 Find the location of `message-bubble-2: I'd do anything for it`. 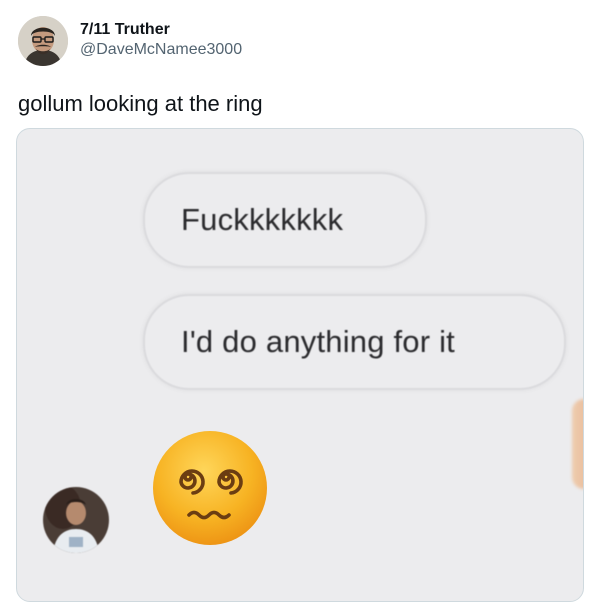

message-bubble-2: I'd do anything for it is located at coordinates (354, 342).